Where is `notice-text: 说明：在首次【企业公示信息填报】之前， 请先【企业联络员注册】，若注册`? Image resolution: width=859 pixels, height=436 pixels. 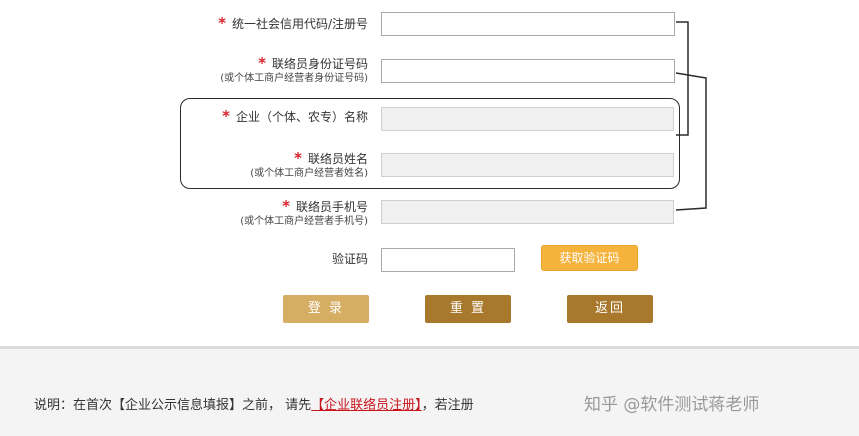 notice-text: 说明：在首次【企业公示信息填报】之前， 请先【企业联络员注册】，若注册 is located at coordinates (254, 403).